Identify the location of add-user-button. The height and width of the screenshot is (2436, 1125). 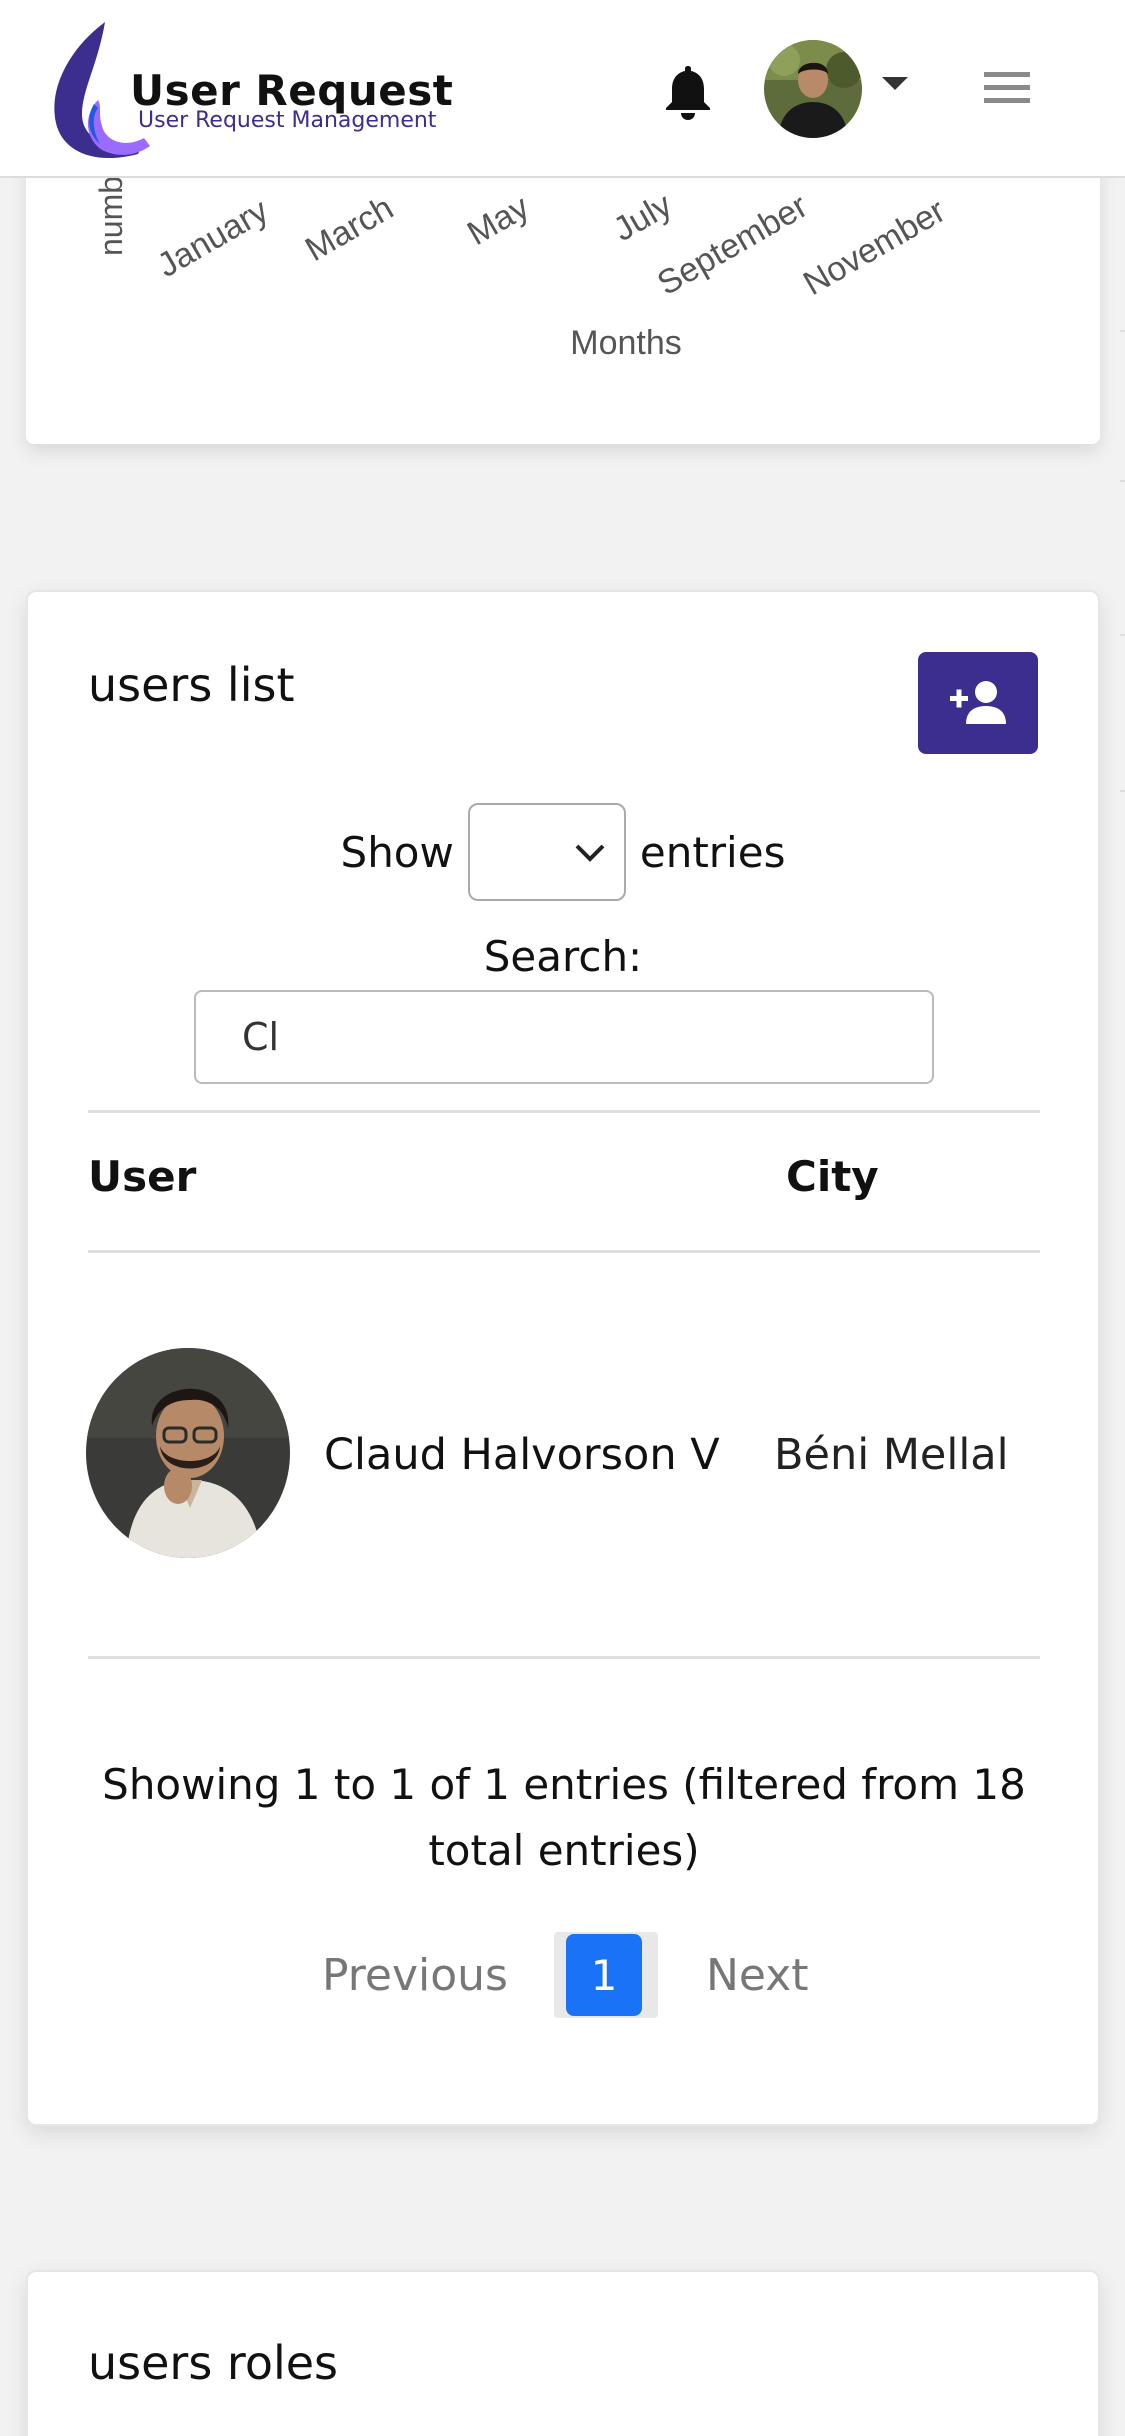
(978, 703).